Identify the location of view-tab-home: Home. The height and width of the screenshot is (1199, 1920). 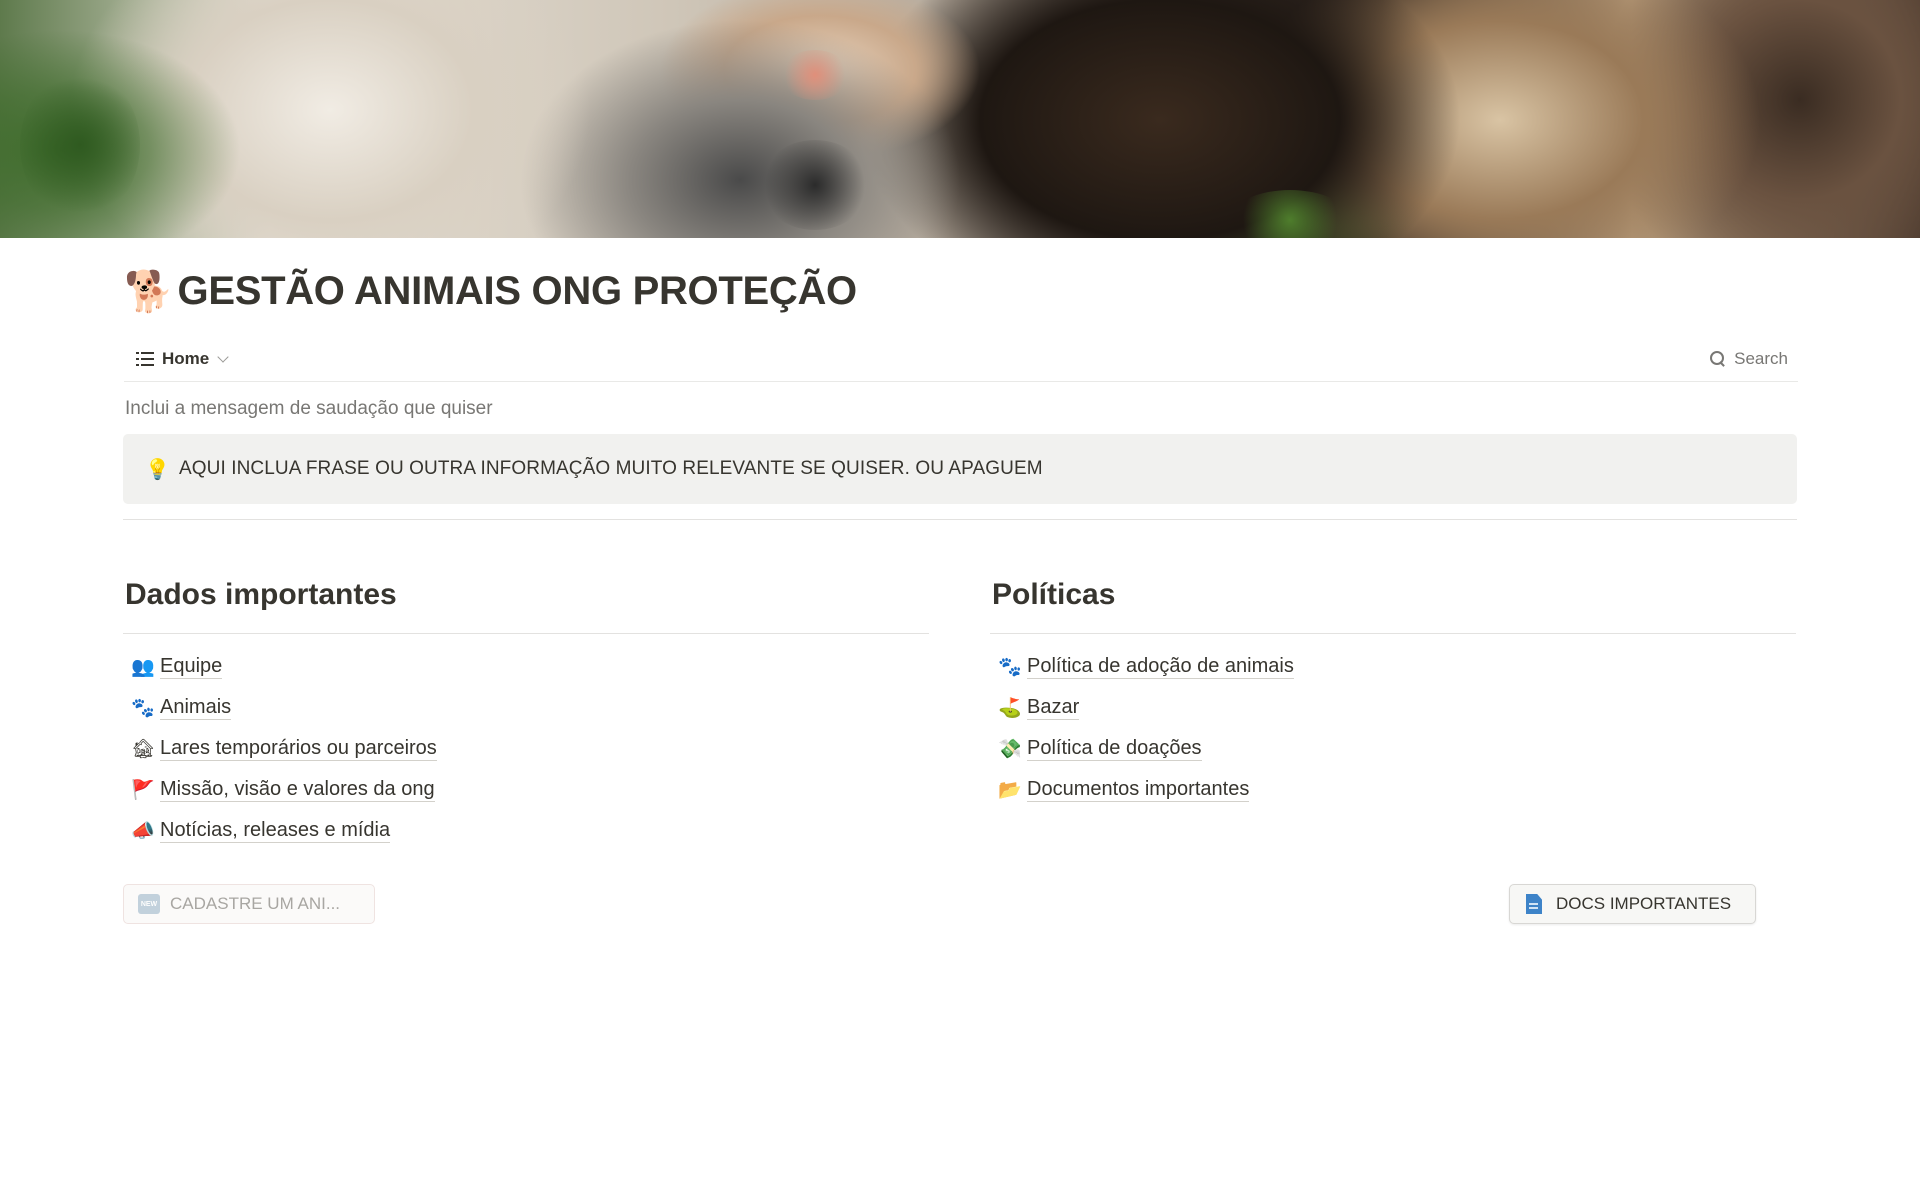
(182, 359).